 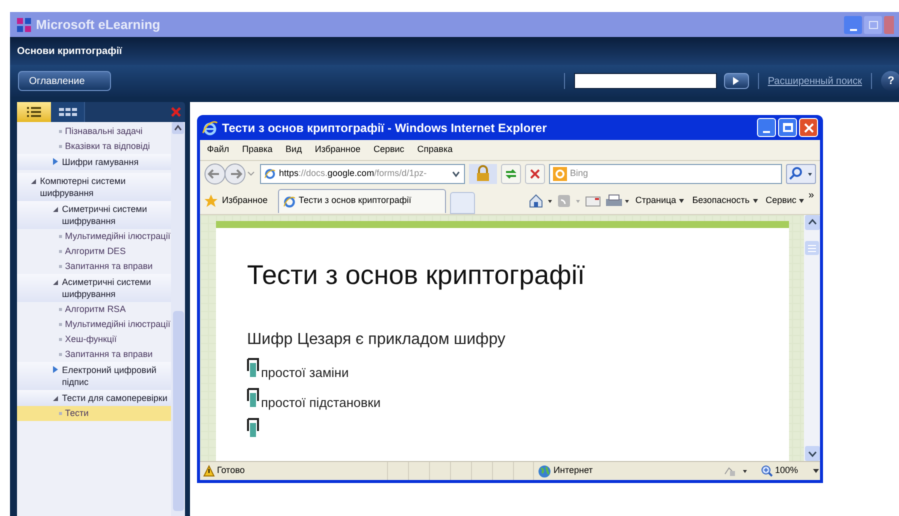 I want to click on list-icon, so click(x=34, y=112).